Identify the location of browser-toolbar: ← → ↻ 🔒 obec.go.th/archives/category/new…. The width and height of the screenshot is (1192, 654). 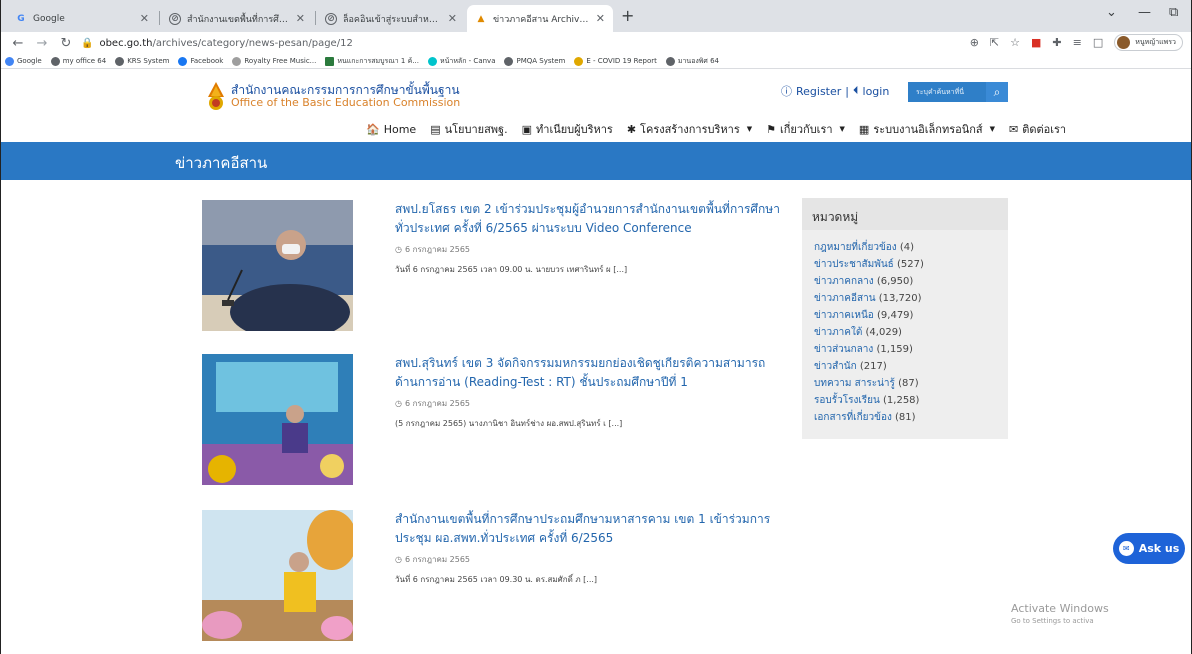
(596, 43).